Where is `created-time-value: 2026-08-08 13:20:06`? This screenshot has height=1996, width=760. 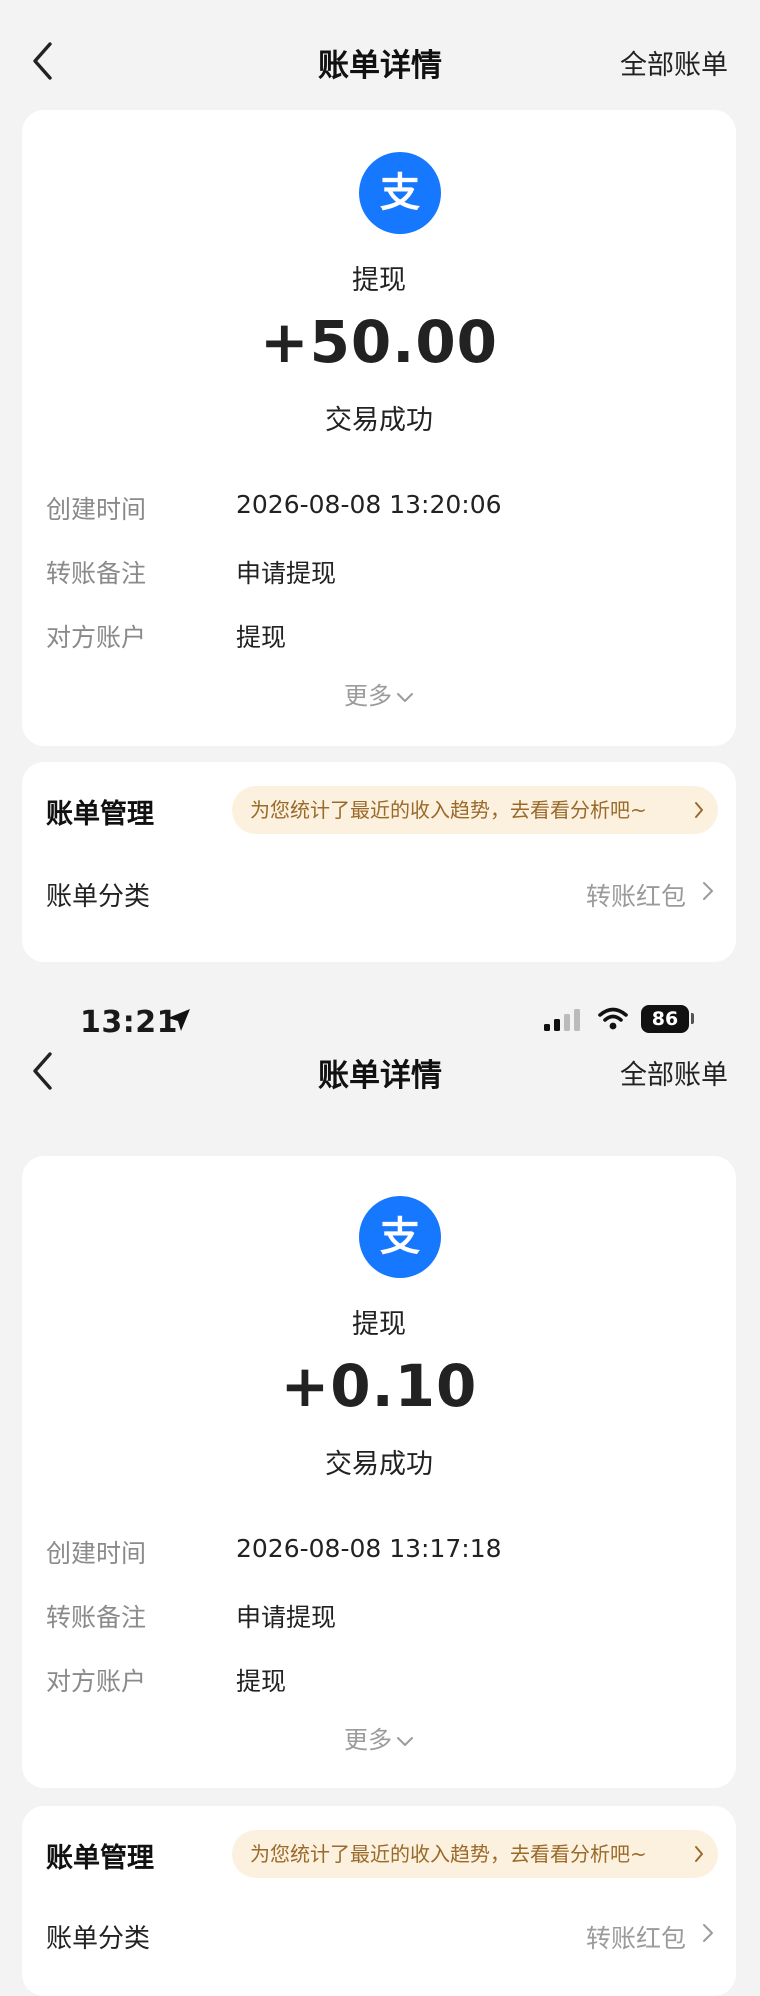
created-time-value: 2026-08-08 13:20:06 is located at coordinates (369, 504).